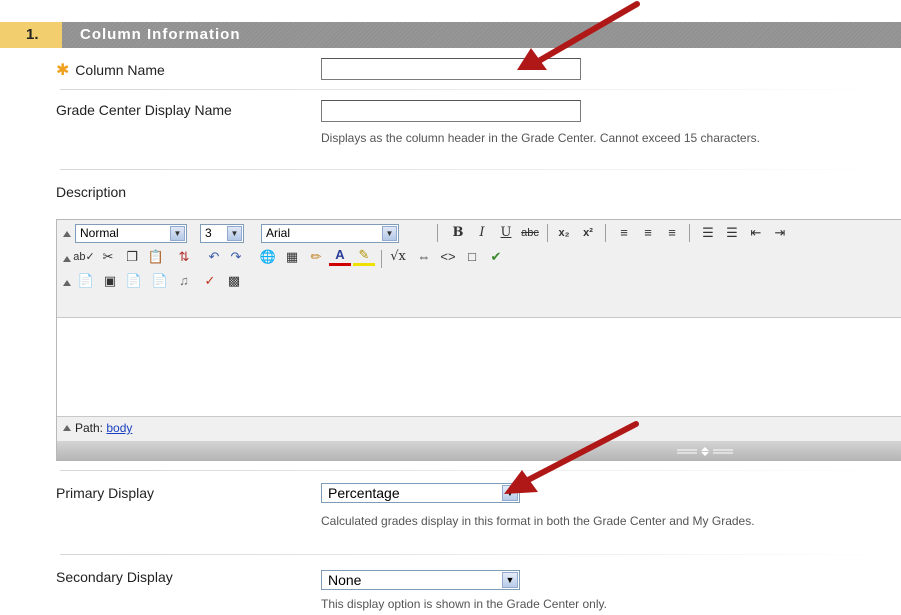 The width and height of the screenshot is (901, 615). I want to click on subscript-icon: x₂, so click(564, 233).